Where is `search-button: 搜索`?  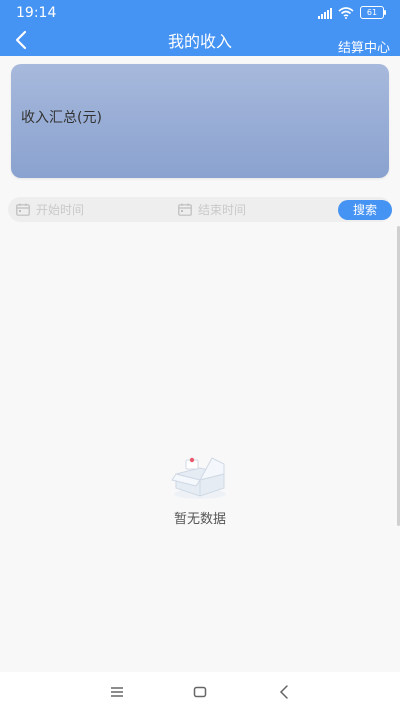 search-button: 搜索 is located at coordinates (365, 210).